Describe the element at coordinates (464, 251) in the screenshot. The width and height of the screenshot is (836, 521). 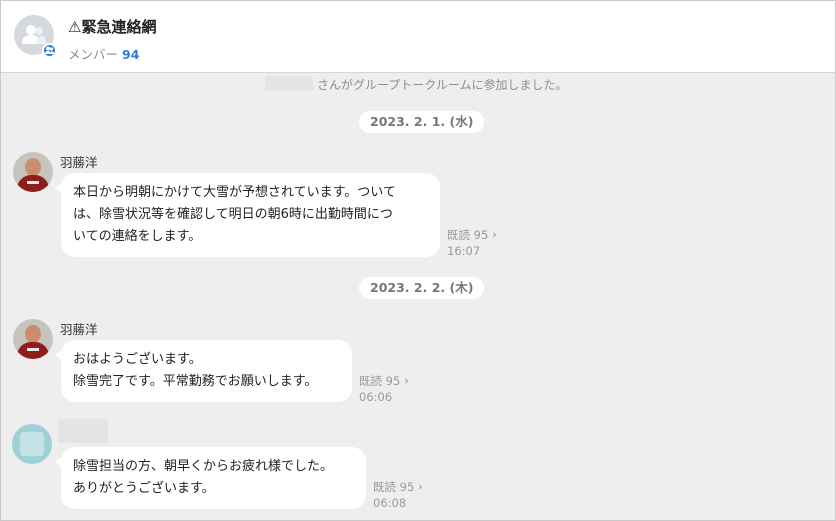
I see `timestamp: 16:07` at that location.